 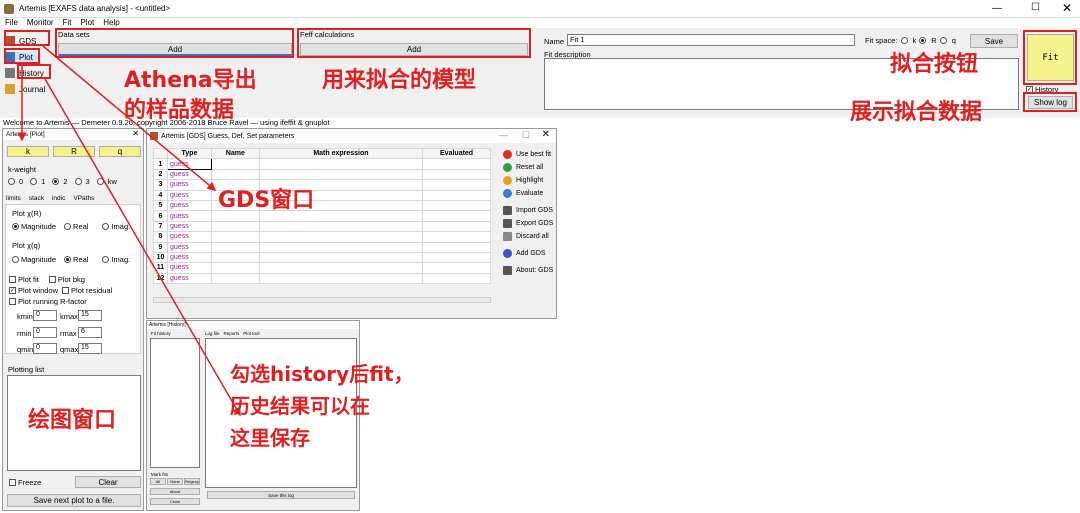 I want to click on tab-stack: stack, so click(x=36, y=199).